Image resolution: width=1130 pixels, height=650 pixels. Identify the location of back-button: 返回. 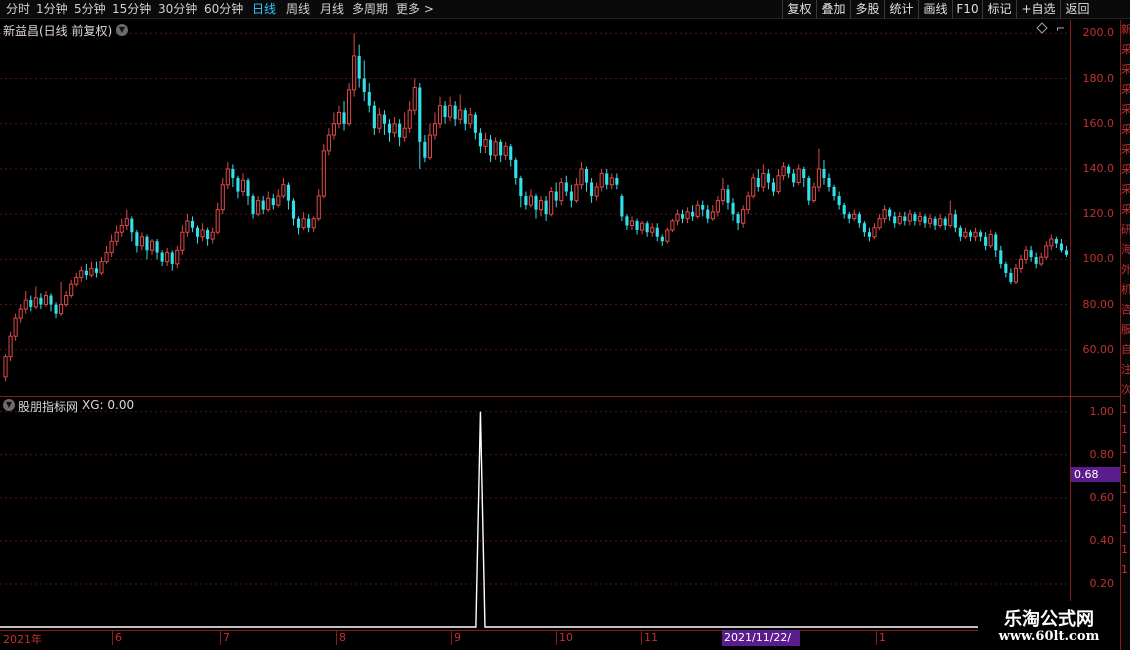
(1077, 9).